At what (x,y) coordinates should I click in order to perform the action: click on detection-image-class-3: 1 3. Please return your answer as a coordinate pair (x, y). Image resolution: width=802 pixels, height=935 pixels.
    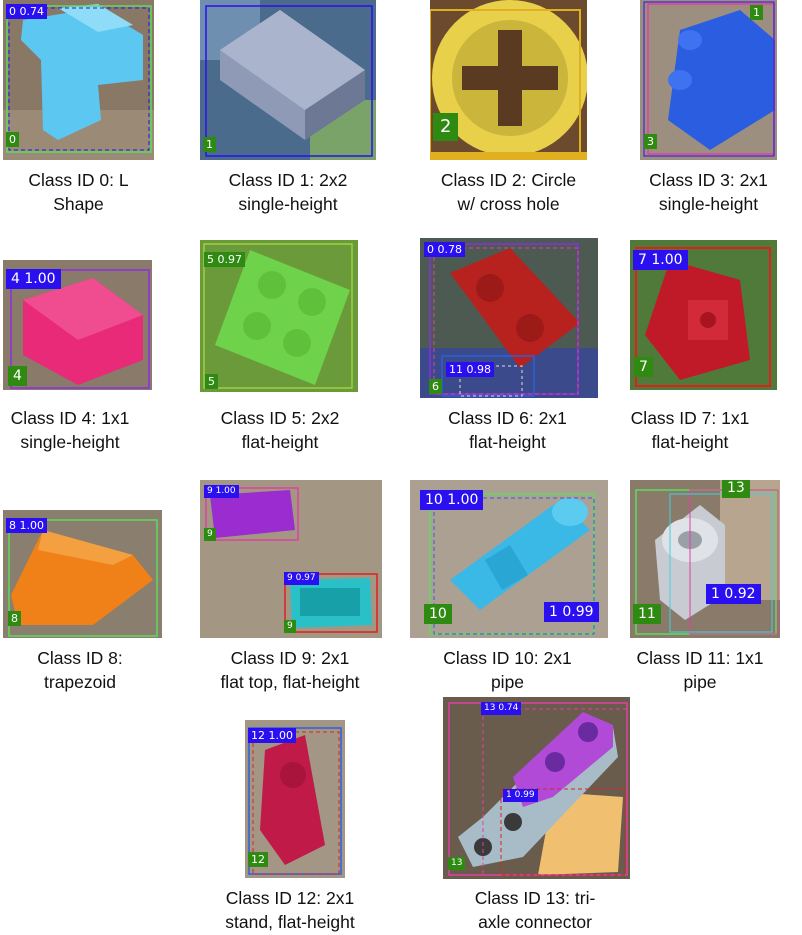
    Looking at the image, I should click on (708, 80).